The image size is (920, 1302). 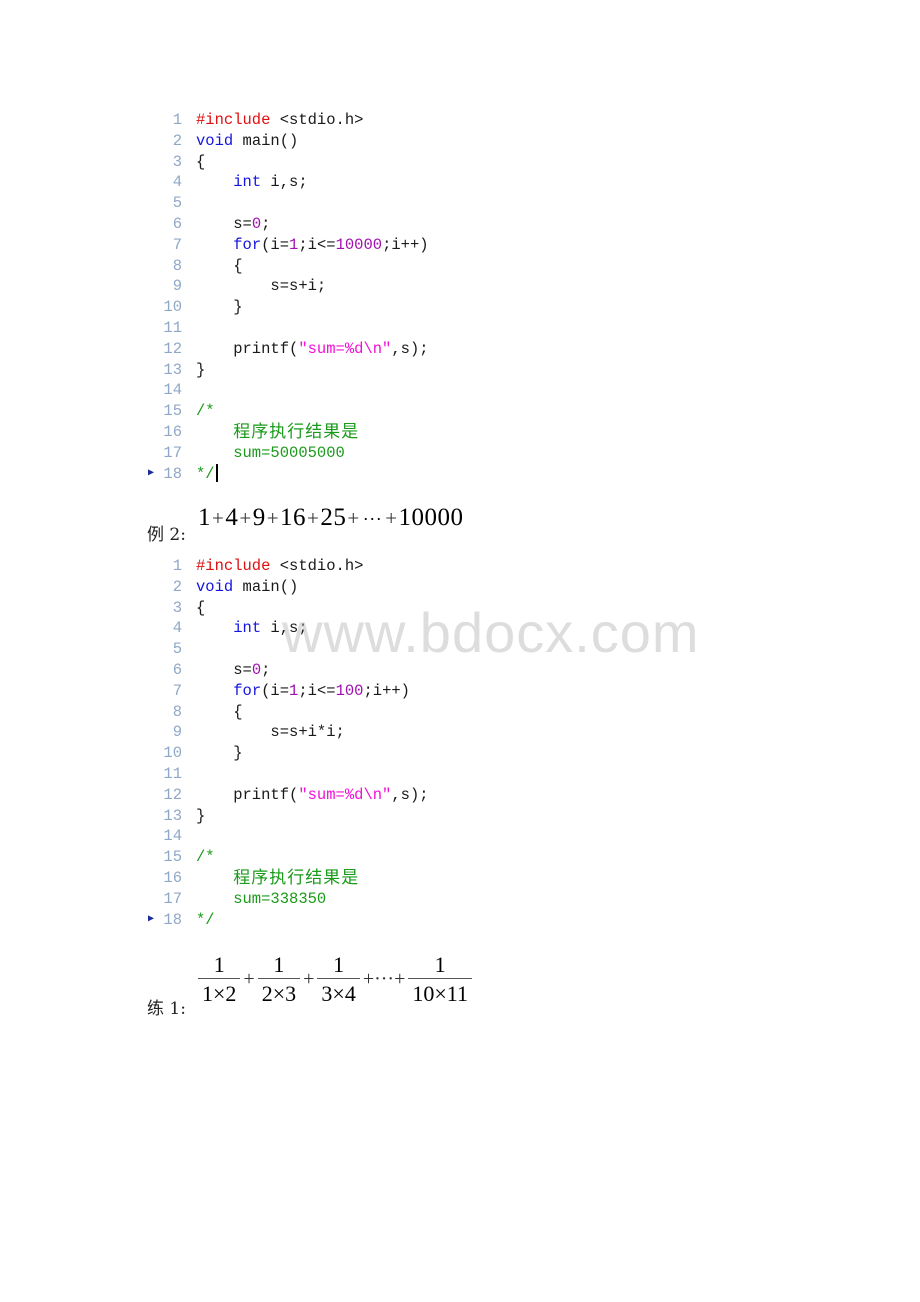 What do you see at coordinates (172, 369) in the screenshot?
I see `line-number: 13` at bounding box center [172, 369].